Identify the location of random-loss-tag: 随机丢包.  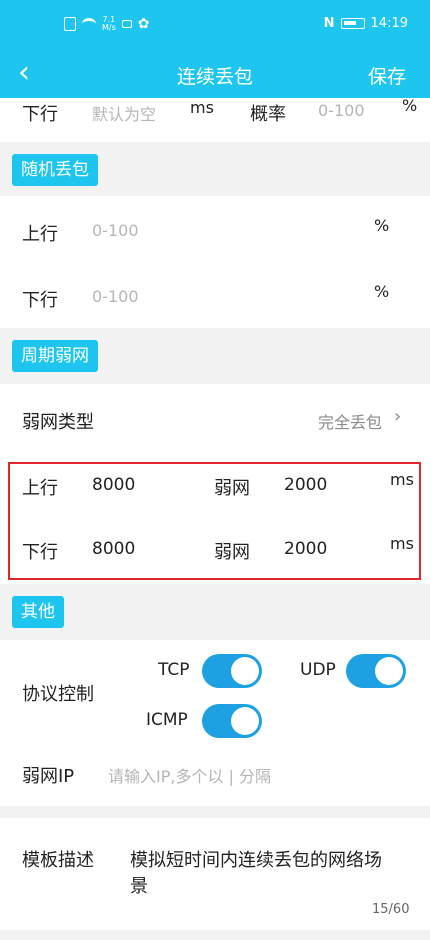
(55, 170).